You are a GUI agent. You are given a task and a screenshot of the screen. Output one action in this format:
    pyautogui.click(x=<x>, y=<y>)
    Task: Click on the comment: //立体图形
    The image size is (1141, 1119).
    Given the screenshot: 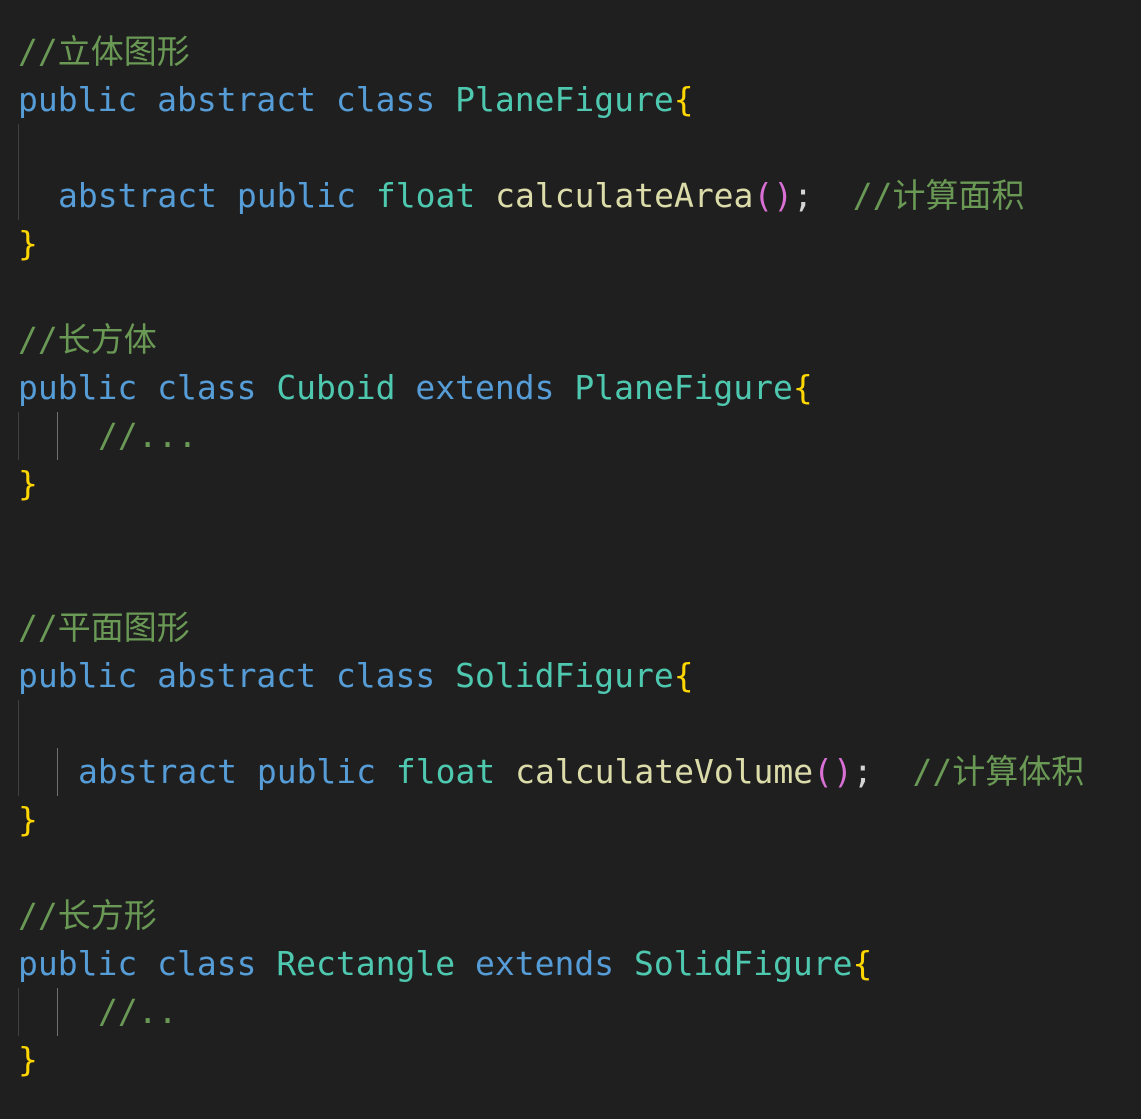 What is the action you would take?
    pyautogui.click(x=104, y=51)
    